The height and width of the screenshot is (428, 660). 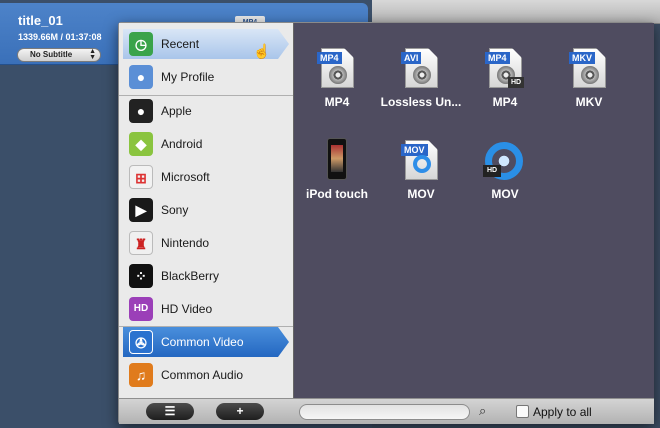 I want to click on format-item-mkv: MKV MKV, so click(x=589, y=82).